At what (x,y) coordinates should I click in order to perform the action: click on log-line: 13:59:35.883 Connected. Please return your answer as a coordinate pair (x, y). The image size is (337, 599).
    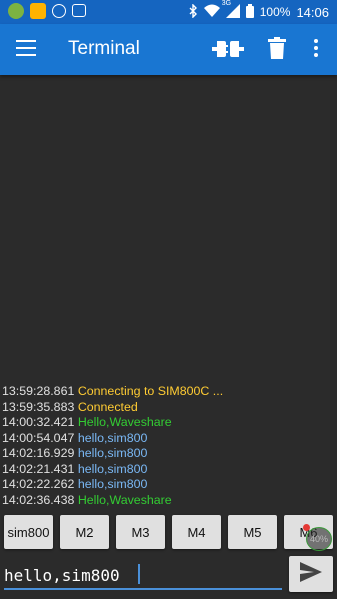
    Looking at the image, I should click on (168, 408).